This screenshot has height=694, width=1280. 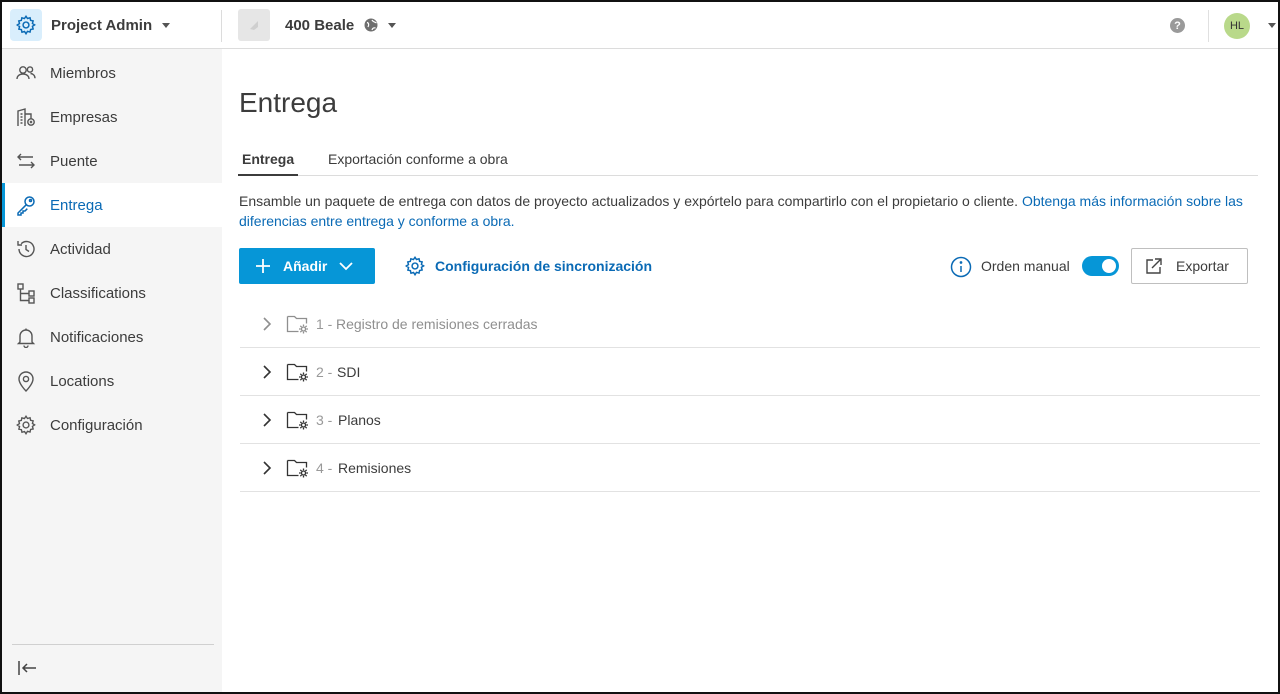 I want to click on export-button: Exportar, so click(x=1189, y=266).